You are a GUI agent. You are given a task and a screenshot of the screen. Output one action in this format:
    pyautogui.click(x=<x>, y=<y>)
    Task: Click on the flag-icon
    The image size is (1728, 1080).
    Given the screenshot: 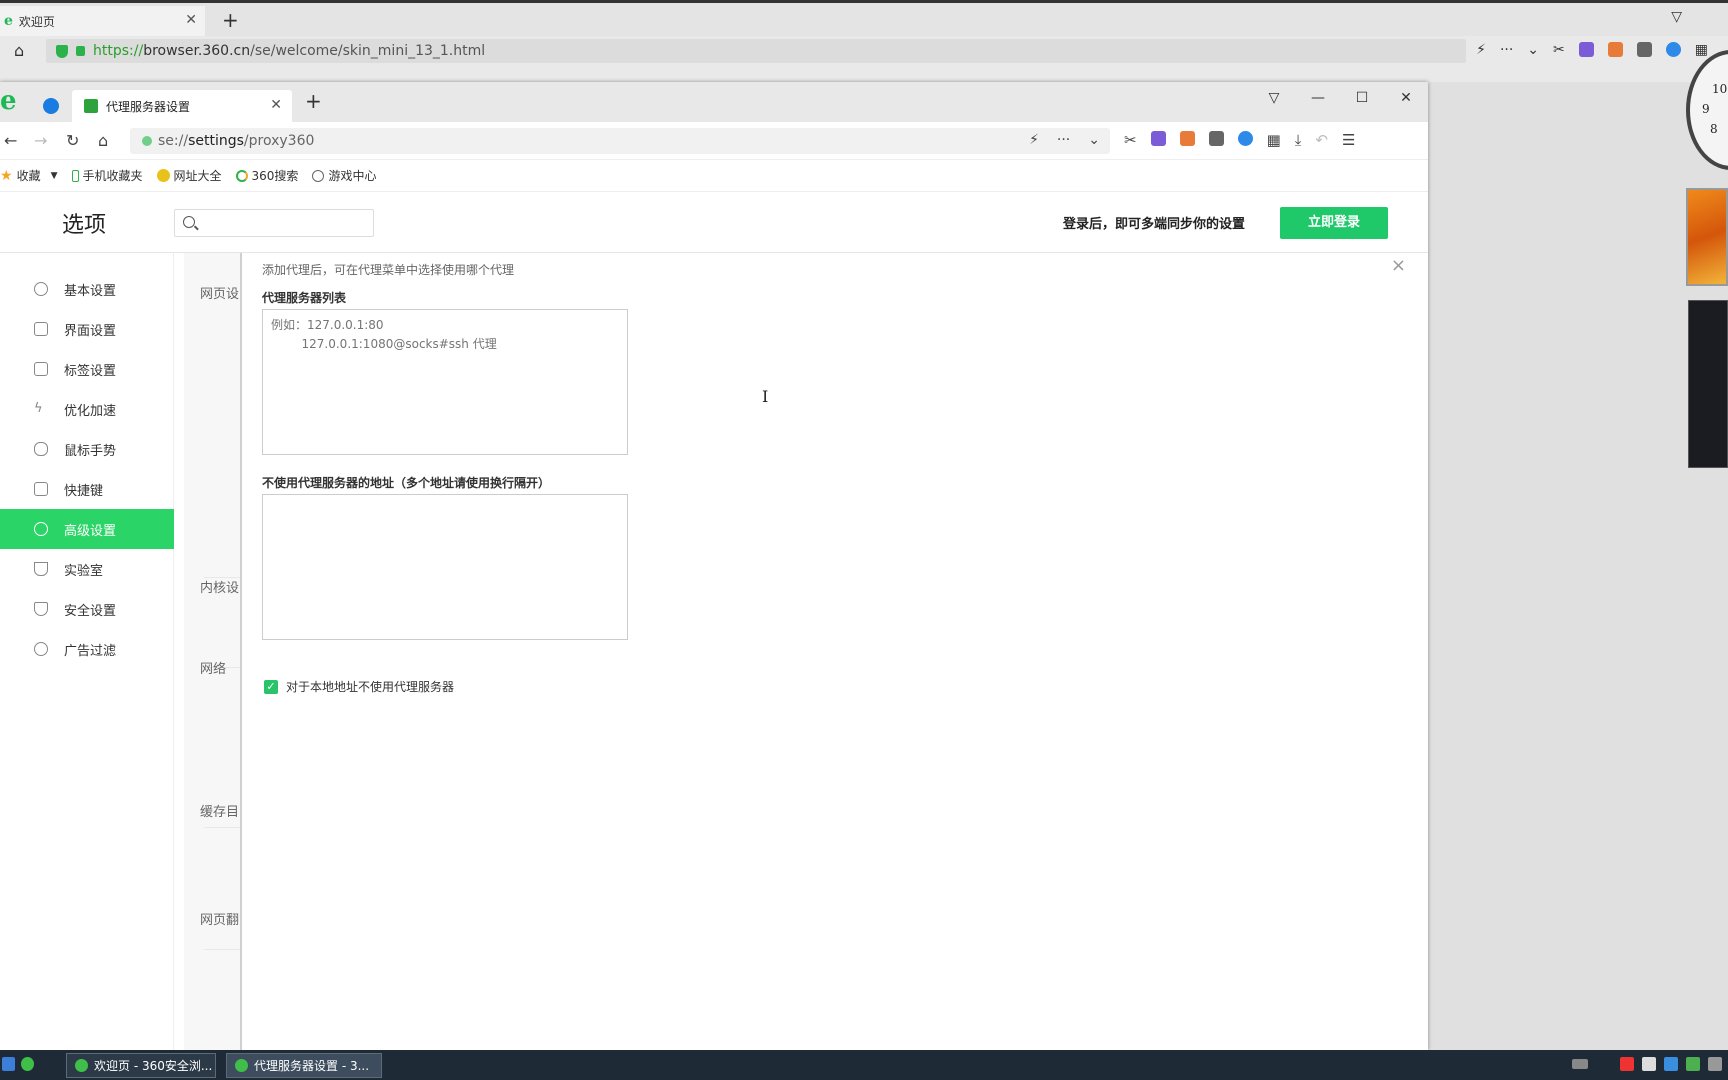 What is the action you would take?
    pyautogui.click(x=1649, y=1064)
    